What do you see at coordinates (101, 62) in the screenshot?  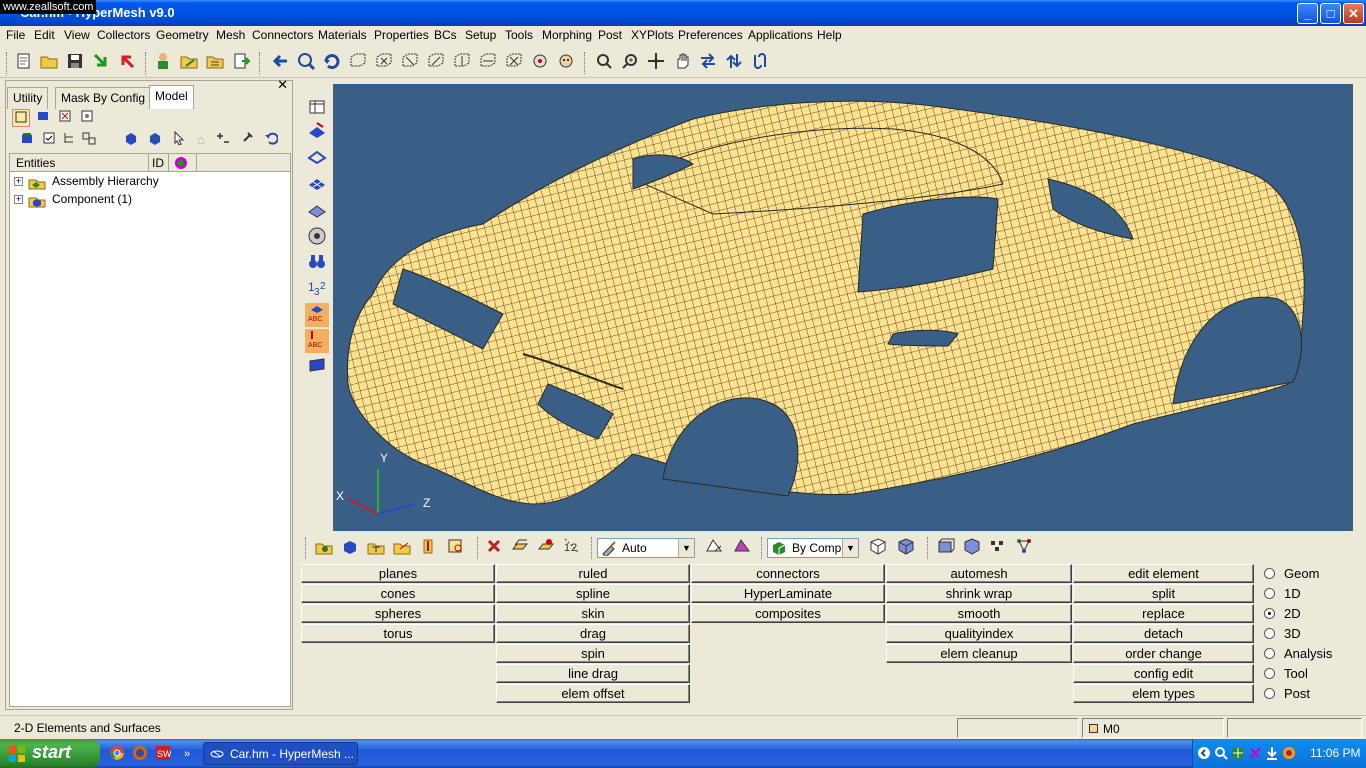 I see `import-arrow-icon` at bounding box center [101, 62].